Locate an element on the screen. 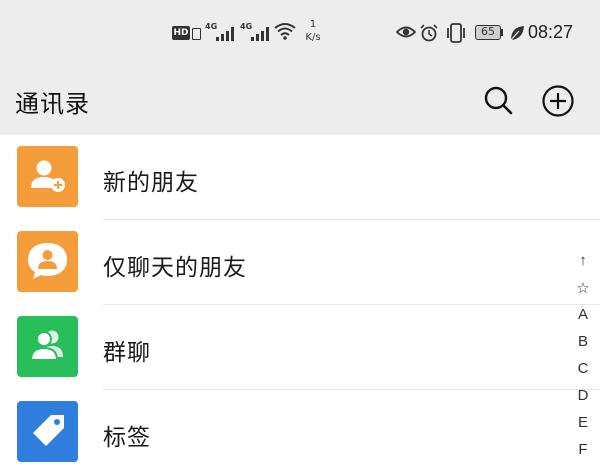  page-title: 通讯录 is located at coordinates (52, 104).